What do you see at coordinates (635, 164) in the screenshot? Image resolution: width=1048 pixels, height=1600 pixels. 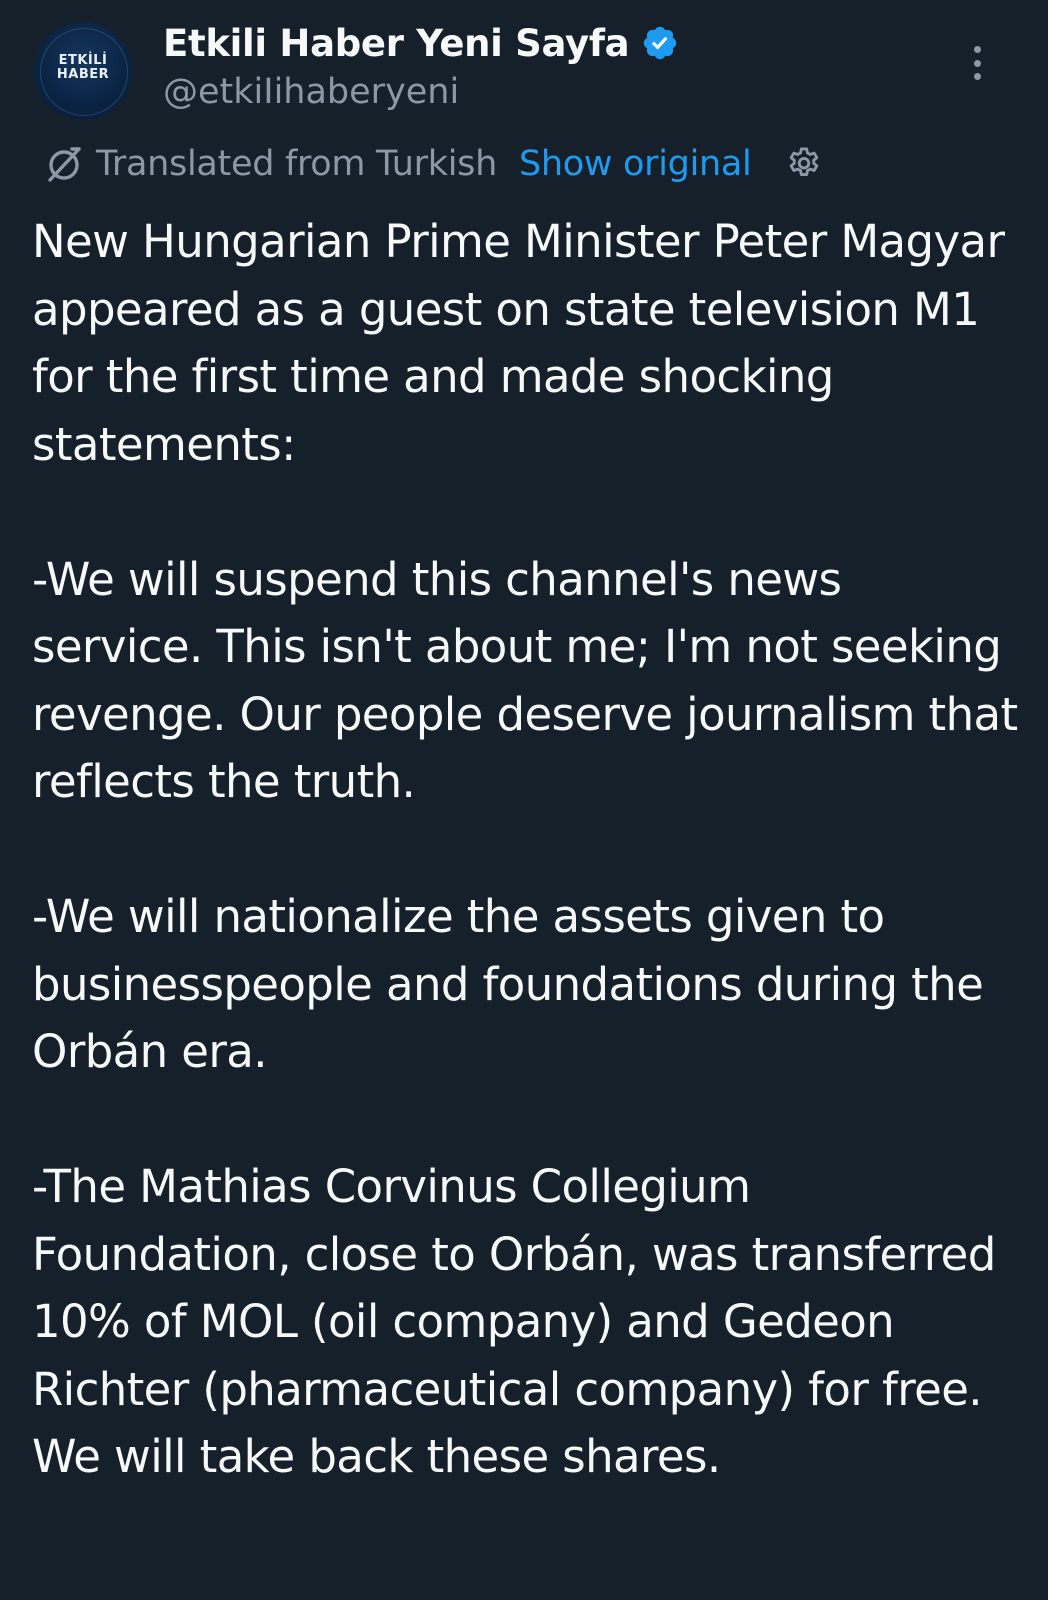 I see `show-original-link: Show original` at bounding box center [635, 164].